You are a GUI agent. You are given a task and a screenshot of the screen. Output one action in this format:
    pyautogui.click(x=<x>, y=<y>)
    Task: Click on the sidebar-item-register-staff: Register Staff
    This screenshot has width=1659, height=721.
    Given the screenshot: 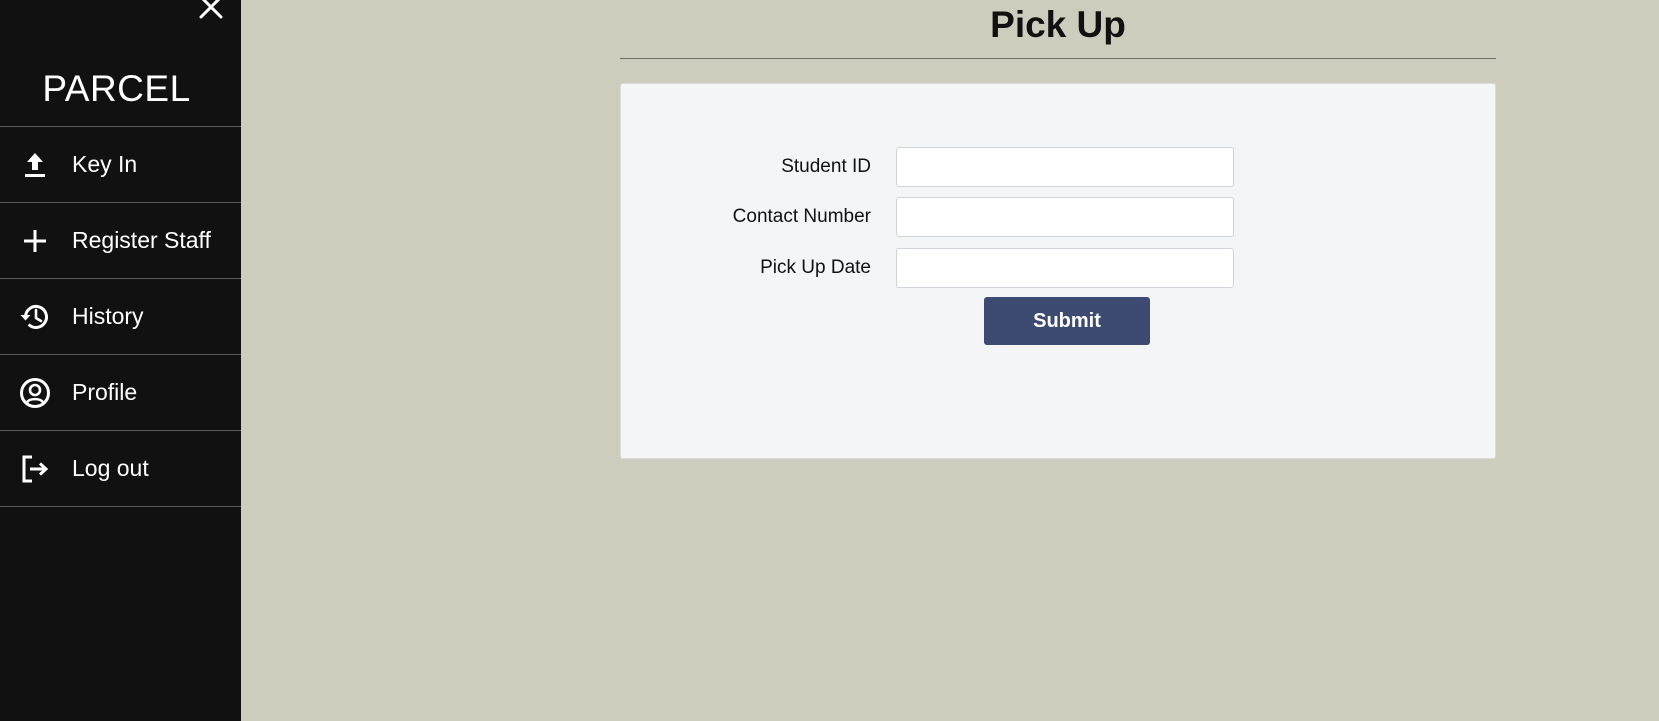 What is the action you would take?
    pyautogui.click(x=120, y=241)
    